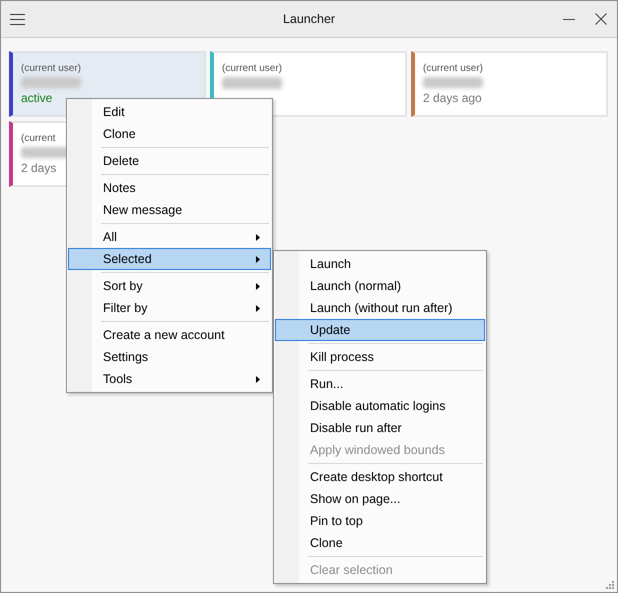 The image size is (618, 593). Describe the element at coordinates (169, 161) in the screenshot. I see `menu-item: Delete` at that location.